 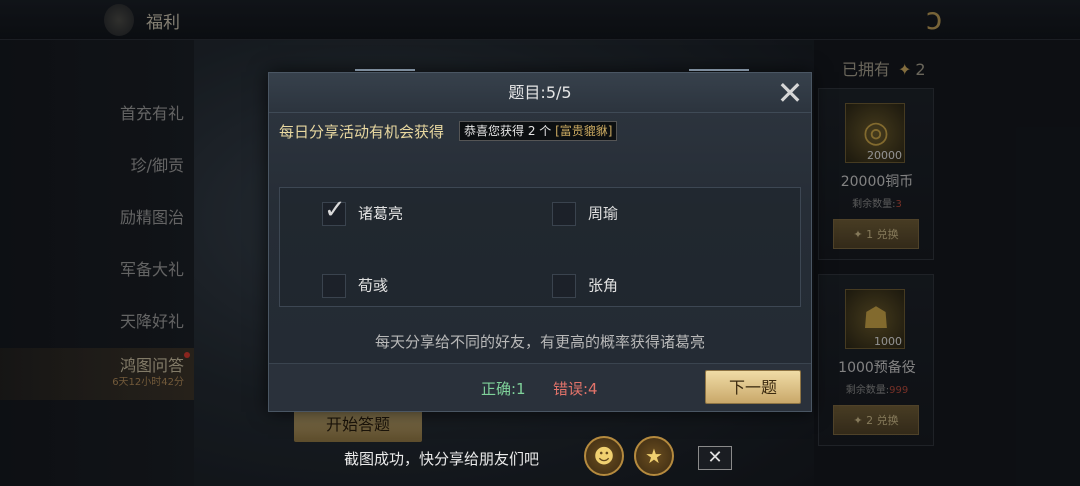 What do you see at coordinates (753, 387) in the screenshot?
I see `next-question-button: 下一题` at bounding box center [753, 387].